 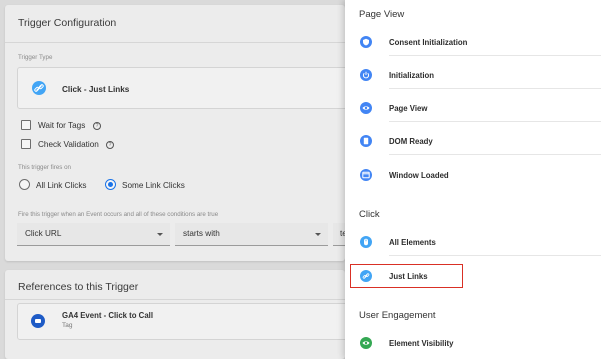 I want to click on wait-for-tags-help-icon: ?, so click(x=97, y=126).